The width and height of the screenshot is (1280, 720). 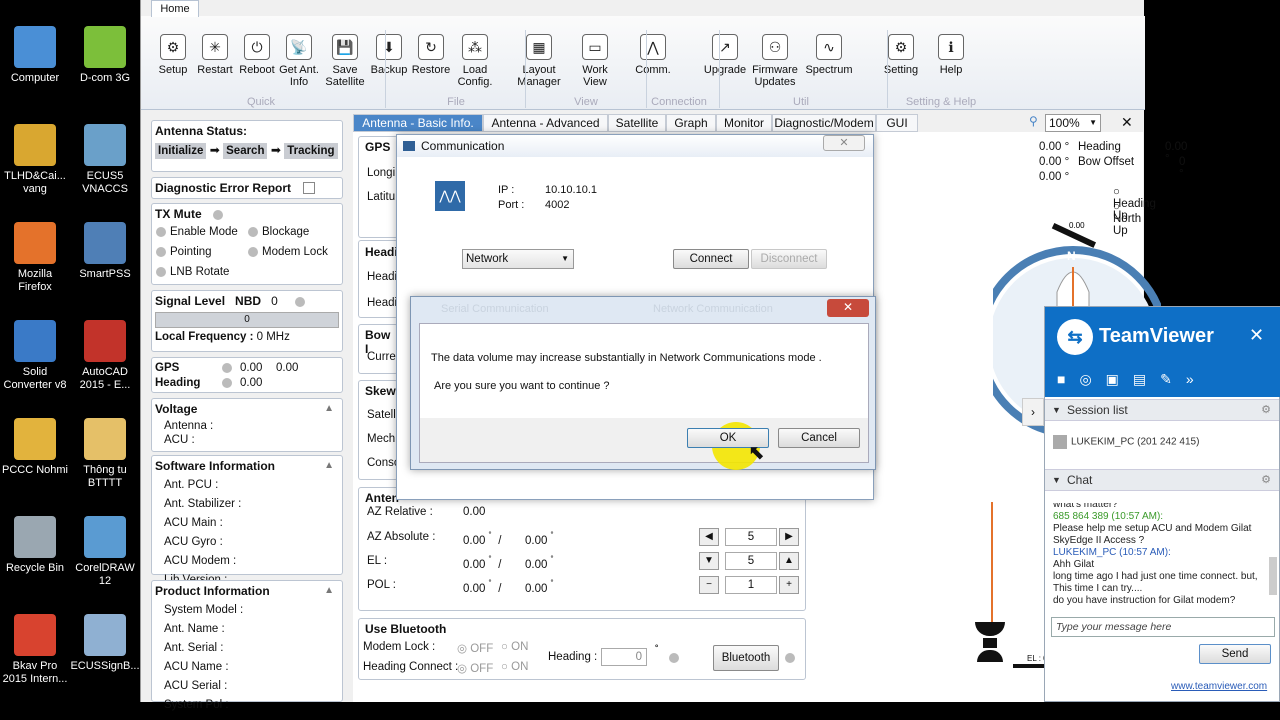 I want to click on desktop-icon: PCCC Nohmi, so click(x=35, y=447).